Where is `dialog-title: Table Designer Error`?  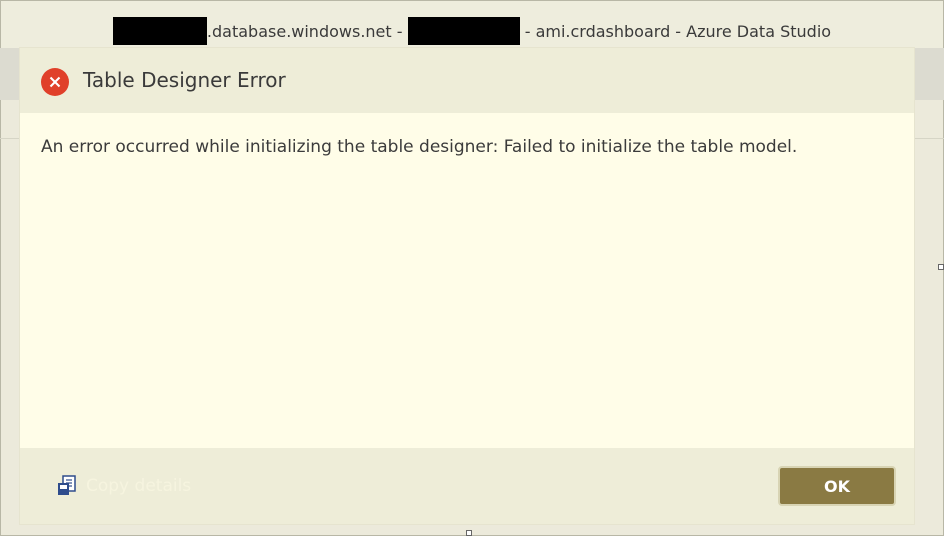 dialog-title: Table Designer Error is located at coordinates (184, 80).